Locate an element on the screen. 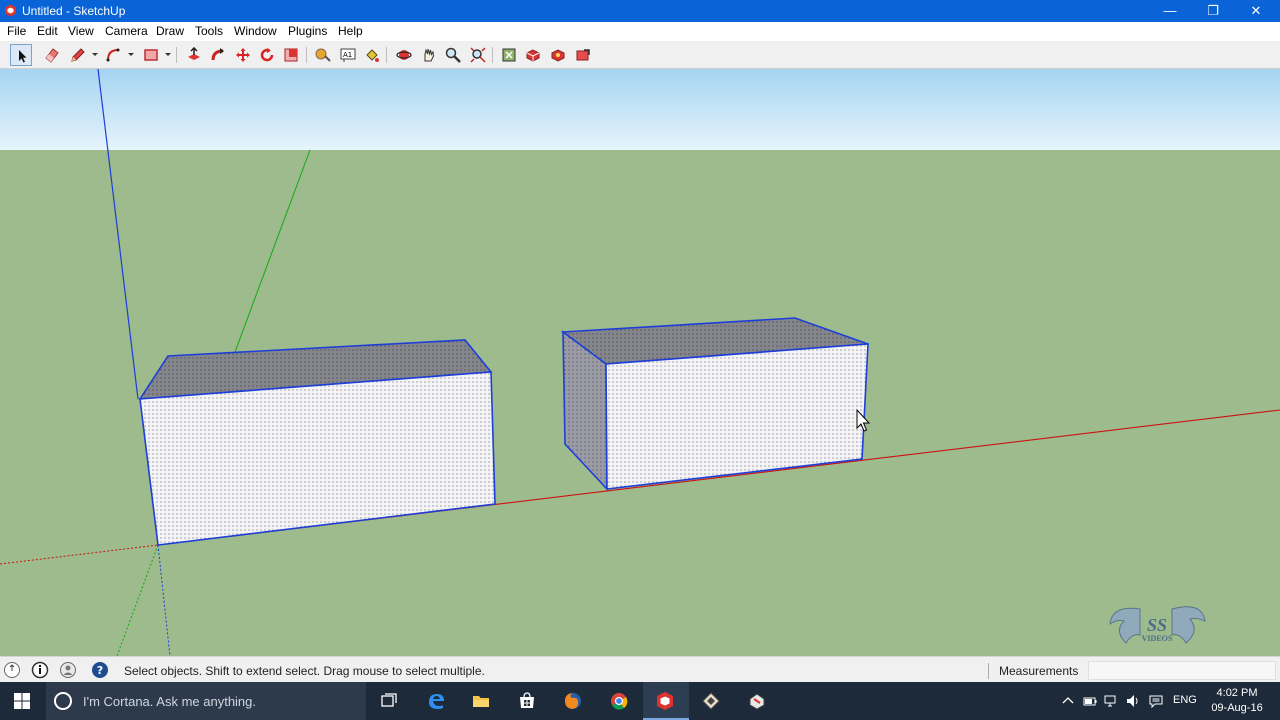 The image size is (1280, 720). menu-draw: Draw is located at coordinates (170, 31).